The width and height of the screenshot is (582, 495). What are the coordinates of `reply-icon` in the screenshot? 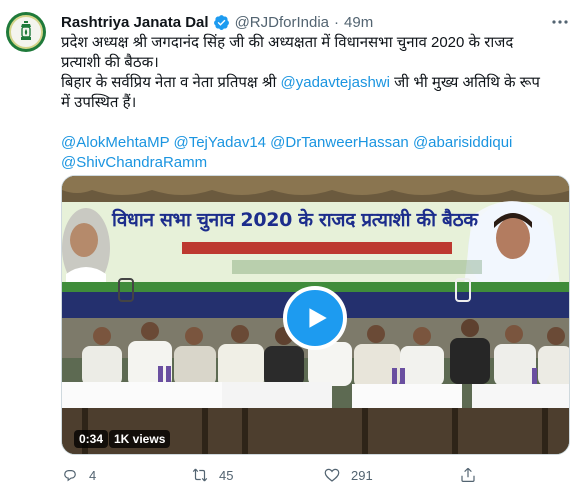 It's located at (70, 476).